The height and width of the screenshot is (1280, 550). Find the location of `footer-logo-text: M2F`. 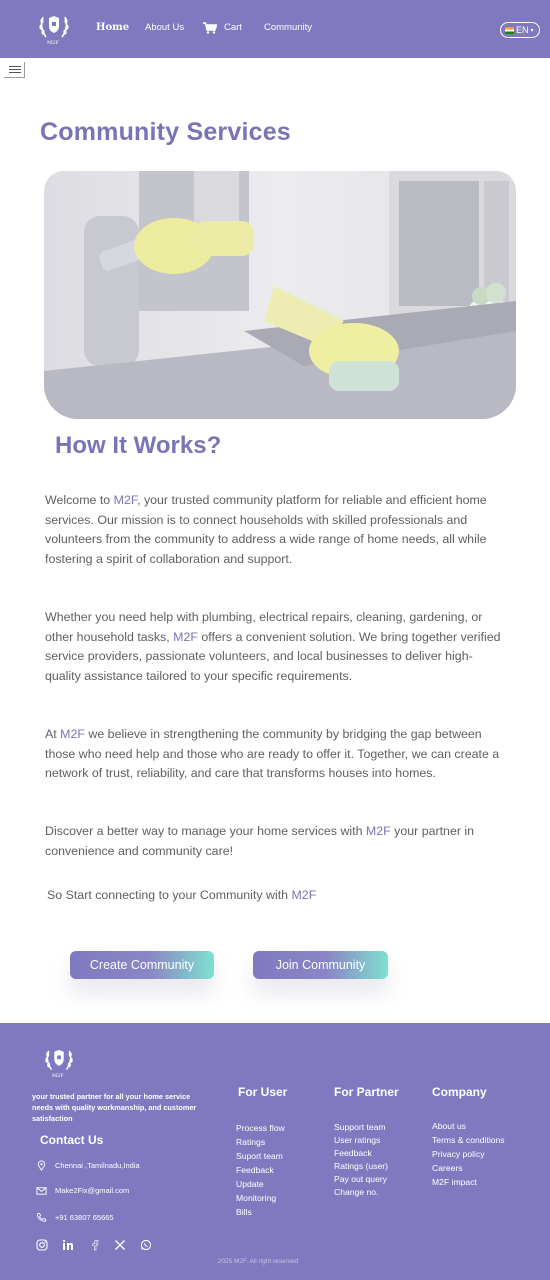

footer-logo-text: M2F is located at coordinates (58, 1076).